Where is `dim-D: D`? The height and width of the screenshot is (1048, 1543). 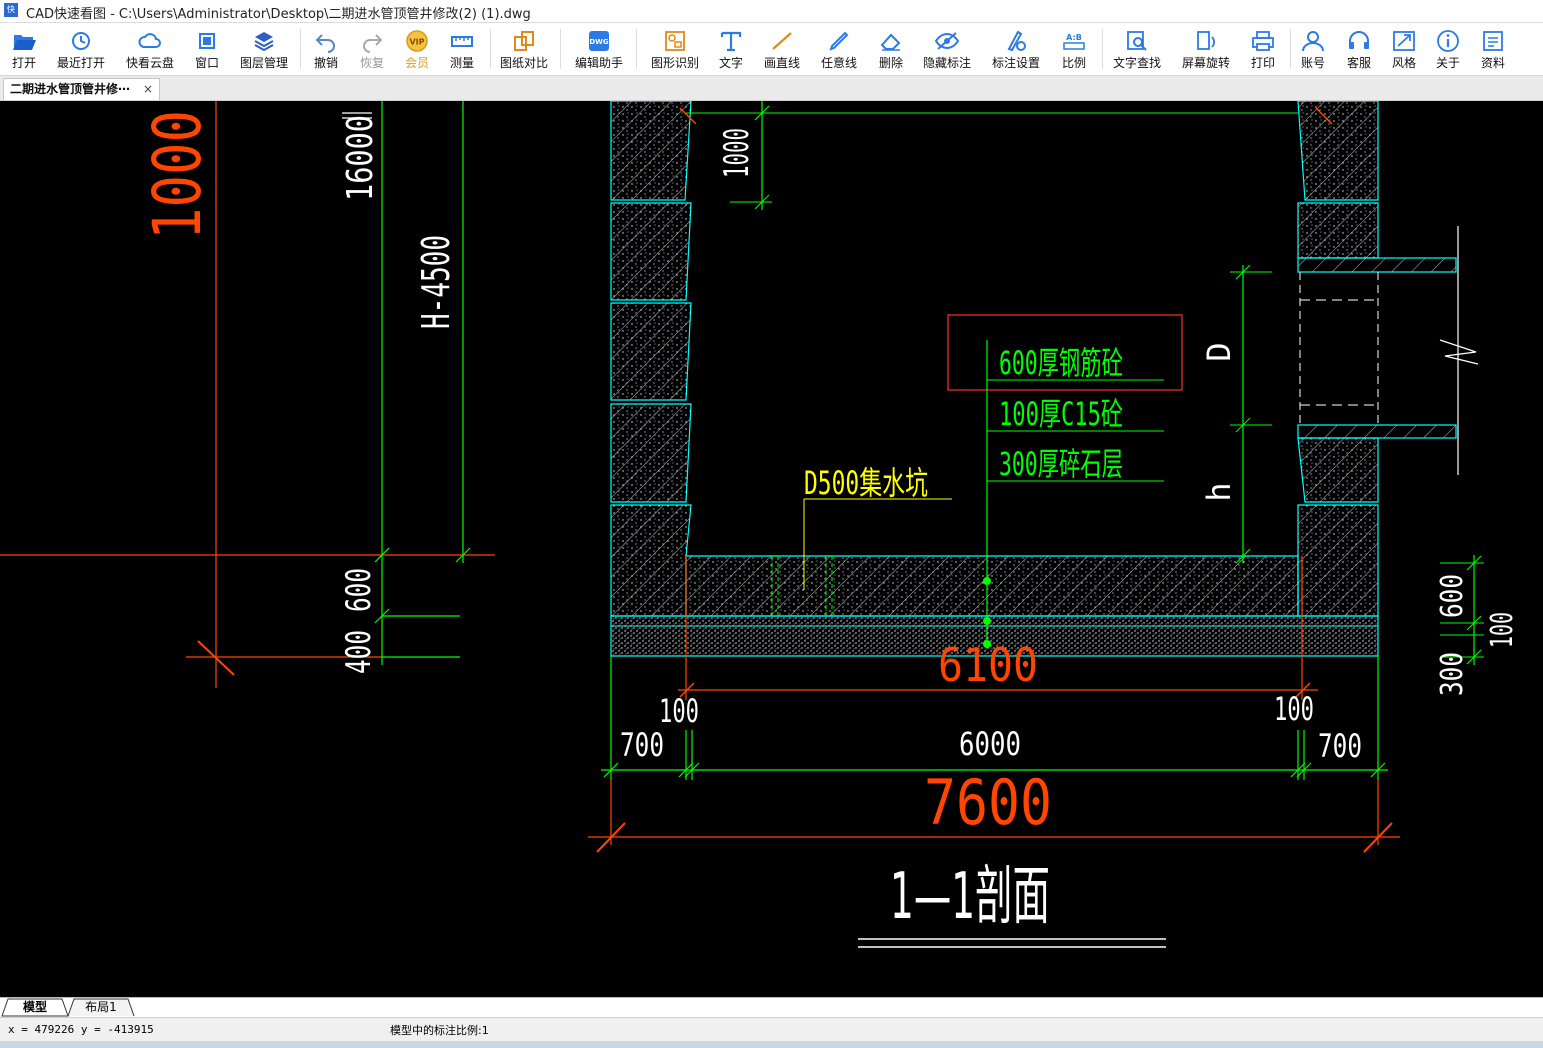
dim-D: D is located at coordinates (1219, 351).